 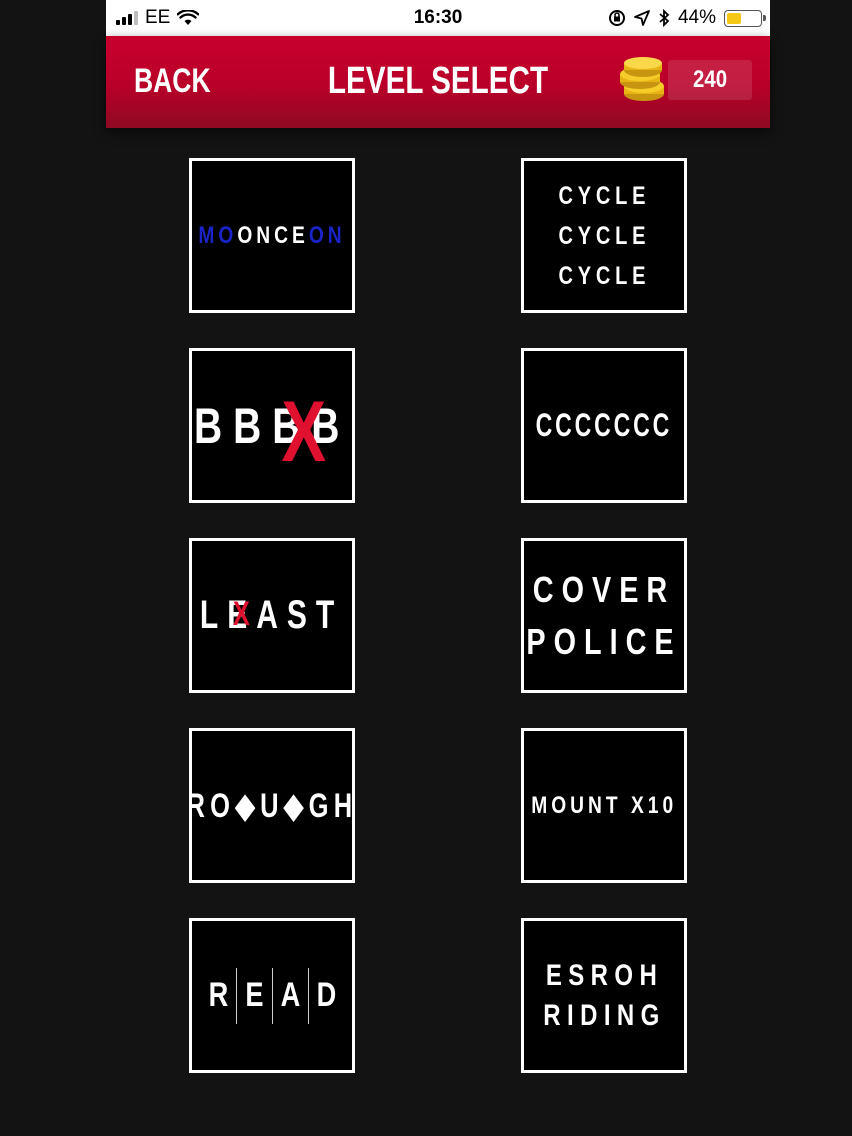 What do you see at coordinates (438, 82) in the screenshot?
I see `top-bar: BACK LEVEL SELECT 240` at bounding box center [438, 82].